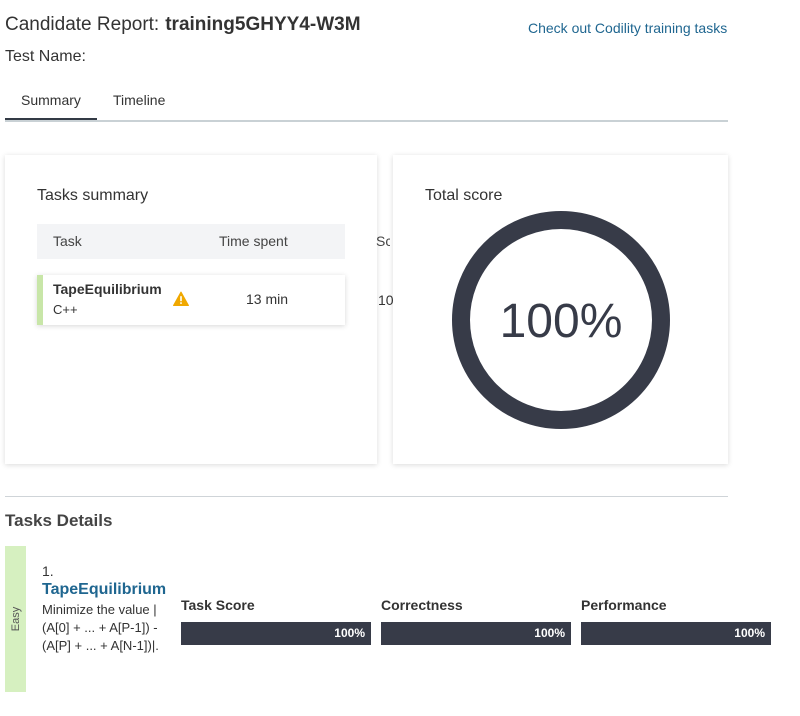 The image size is (800, 716). Describe the element at coordinates (191, 241) in the screenshot. I see `tasks-table-header: Task Time spent` at that location.